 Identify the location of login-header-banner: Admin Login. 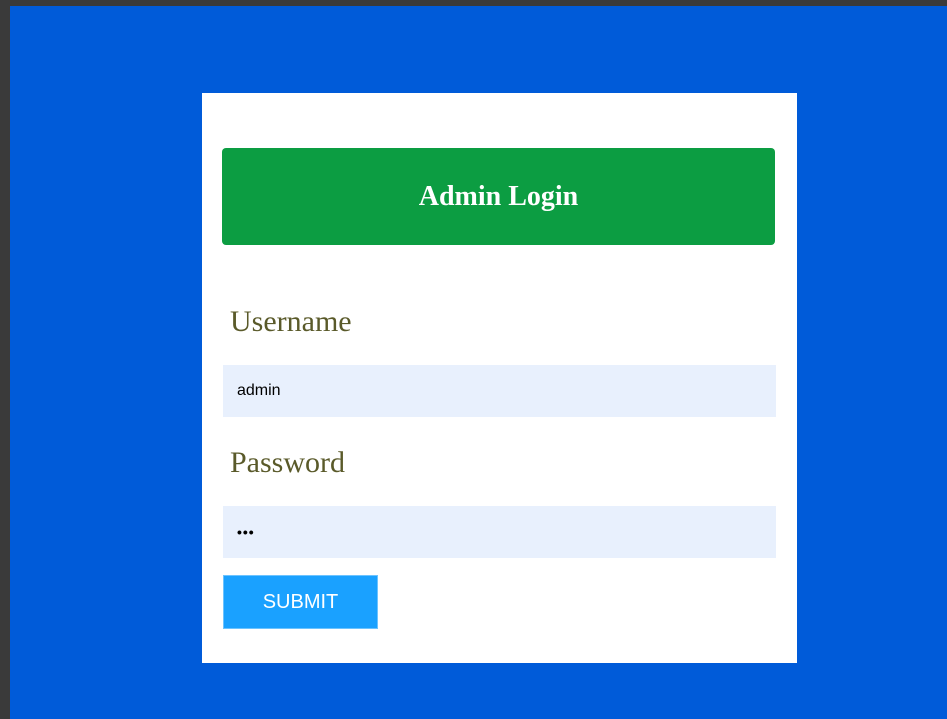
(498, 196).